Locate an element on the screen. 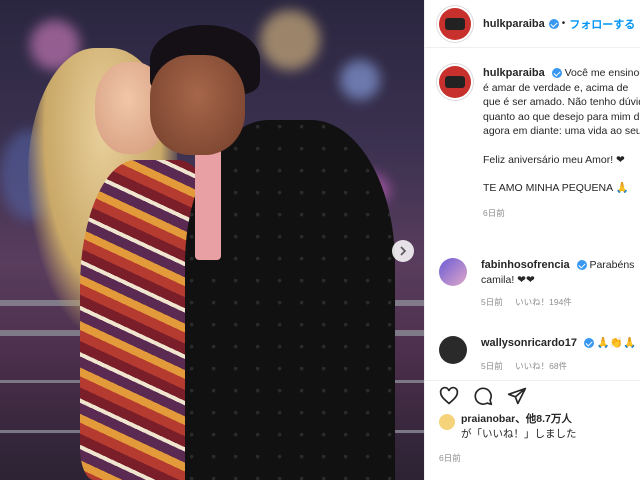  comment-likes: いいね！68件 is located at coordinates (541, 366).